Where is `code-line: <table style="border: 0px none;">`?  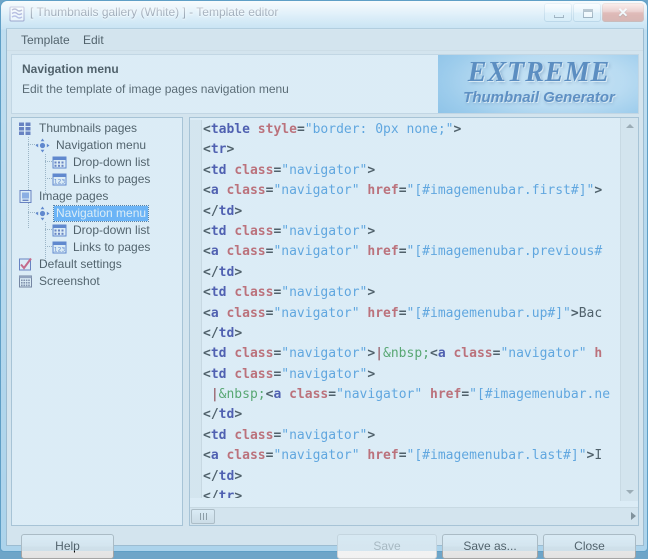
code-line: <table style="border: 0px none;"> is located at coordinates (411, 130).